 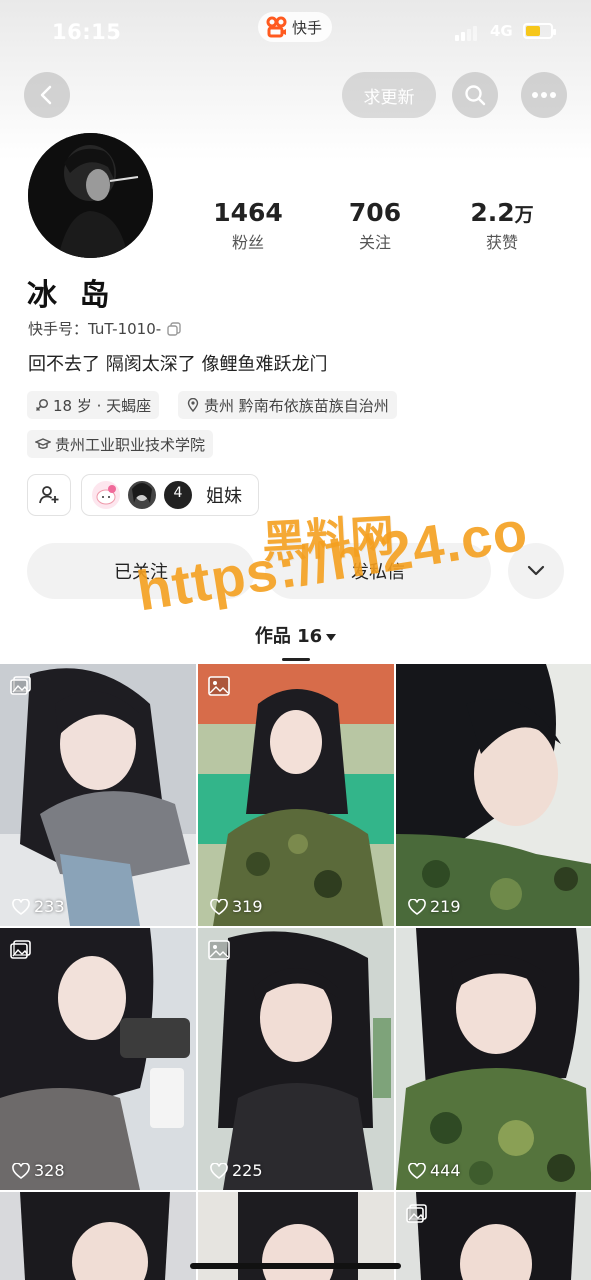 I want to click on tab-works-indicator, so click(x=296, y=659).